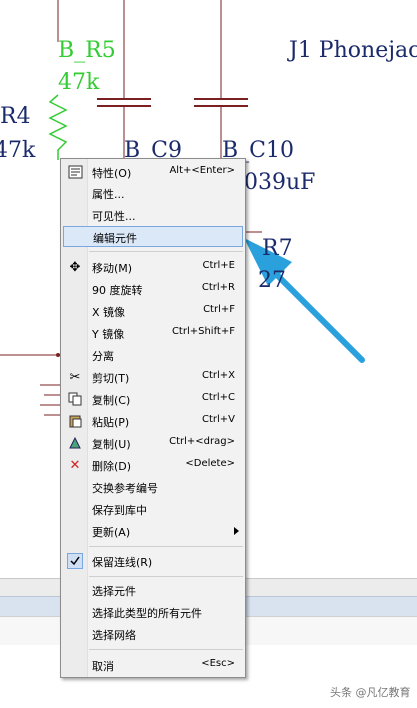  What do you see at coordinates (210, 463) in the screenshot?
I see `menu-item-shortcut: <Delete>` at bounding box center [210, 463].